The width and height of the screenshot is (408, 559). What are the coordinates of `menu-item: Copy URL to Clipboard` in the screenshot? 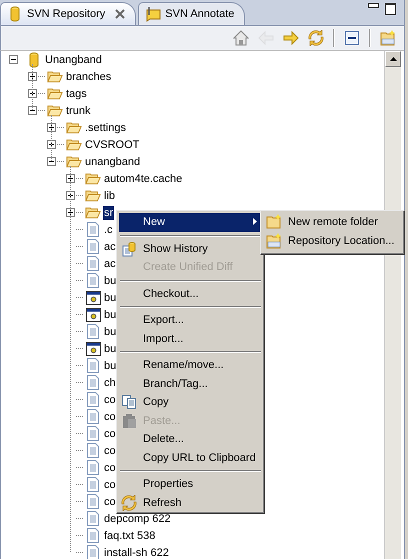 It's located at (190, 457).